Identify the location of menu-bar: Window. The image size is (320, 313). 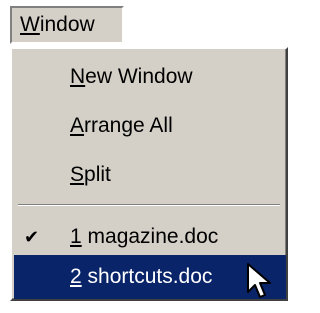
(146, 23).